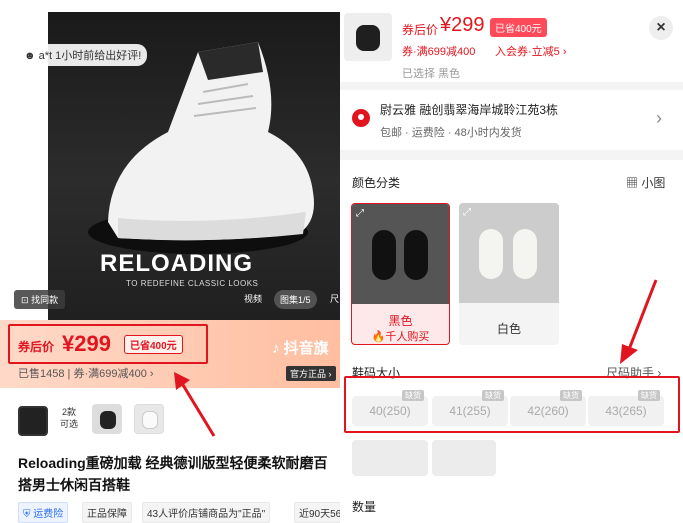 This screenshot has width=683, height=523. Describe the element at coordinates (173, 474) in the screenshot. I see `product-title: Reloading重磅加载 经典德训版型轻便柔软耐磨百搭男士休闲百搭鞋` at that location.